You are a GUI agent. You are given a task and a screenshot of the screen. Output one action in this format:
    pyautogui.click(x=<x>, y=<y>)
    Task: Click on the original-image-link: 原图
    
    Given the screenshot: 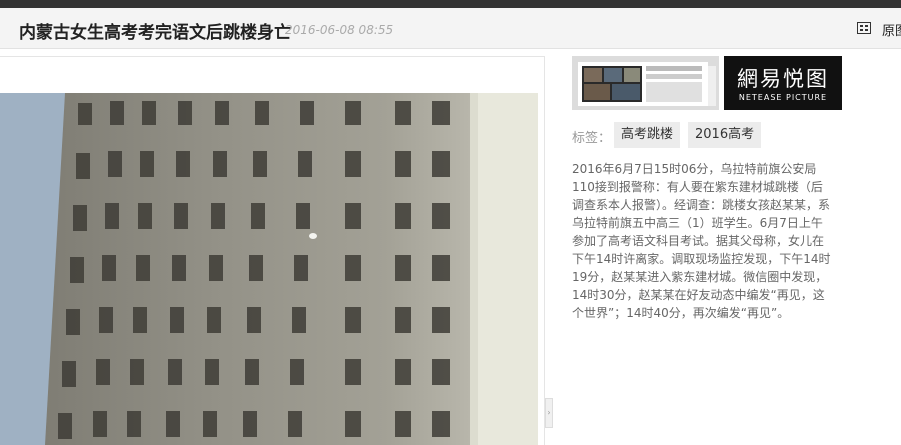 What is the action you would take?
    pyautogui.click(x=891, y=29)
    